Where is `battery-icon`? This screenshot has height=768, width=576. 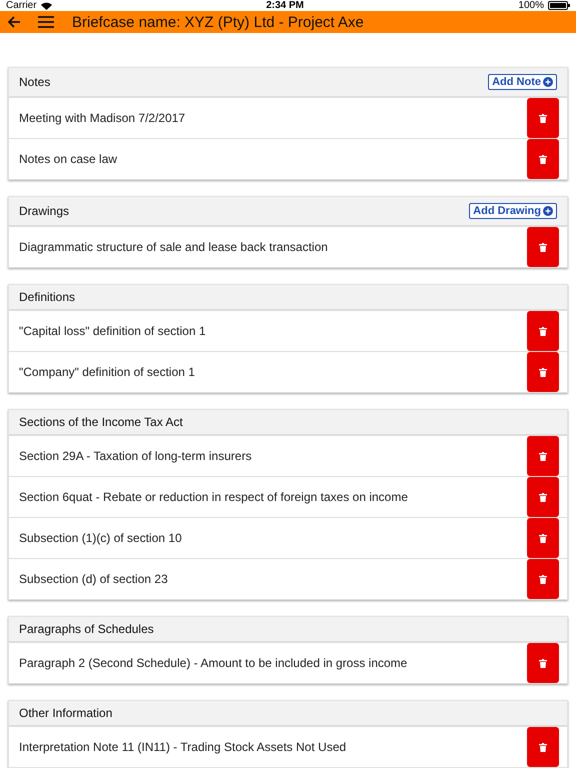 battery-icon is located at coordinates (559, 5).